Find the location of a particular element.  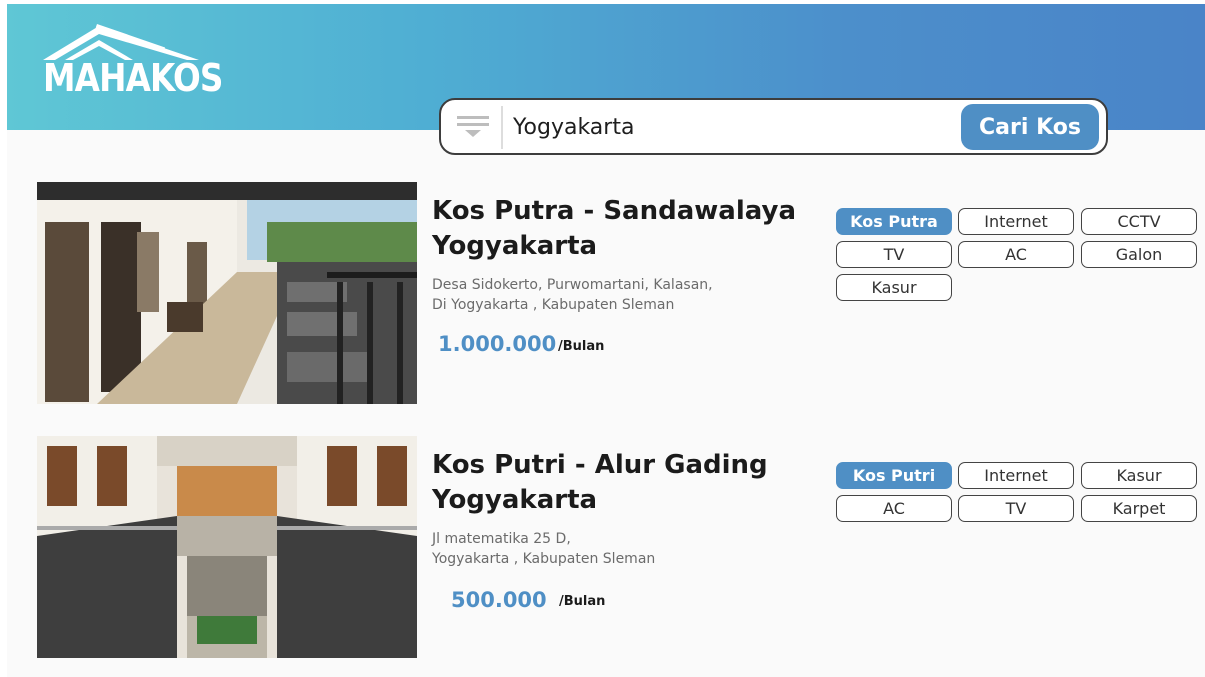

listing-title-line1: Kos Putra - Sandawalaya is located at coordinates (614, 211).